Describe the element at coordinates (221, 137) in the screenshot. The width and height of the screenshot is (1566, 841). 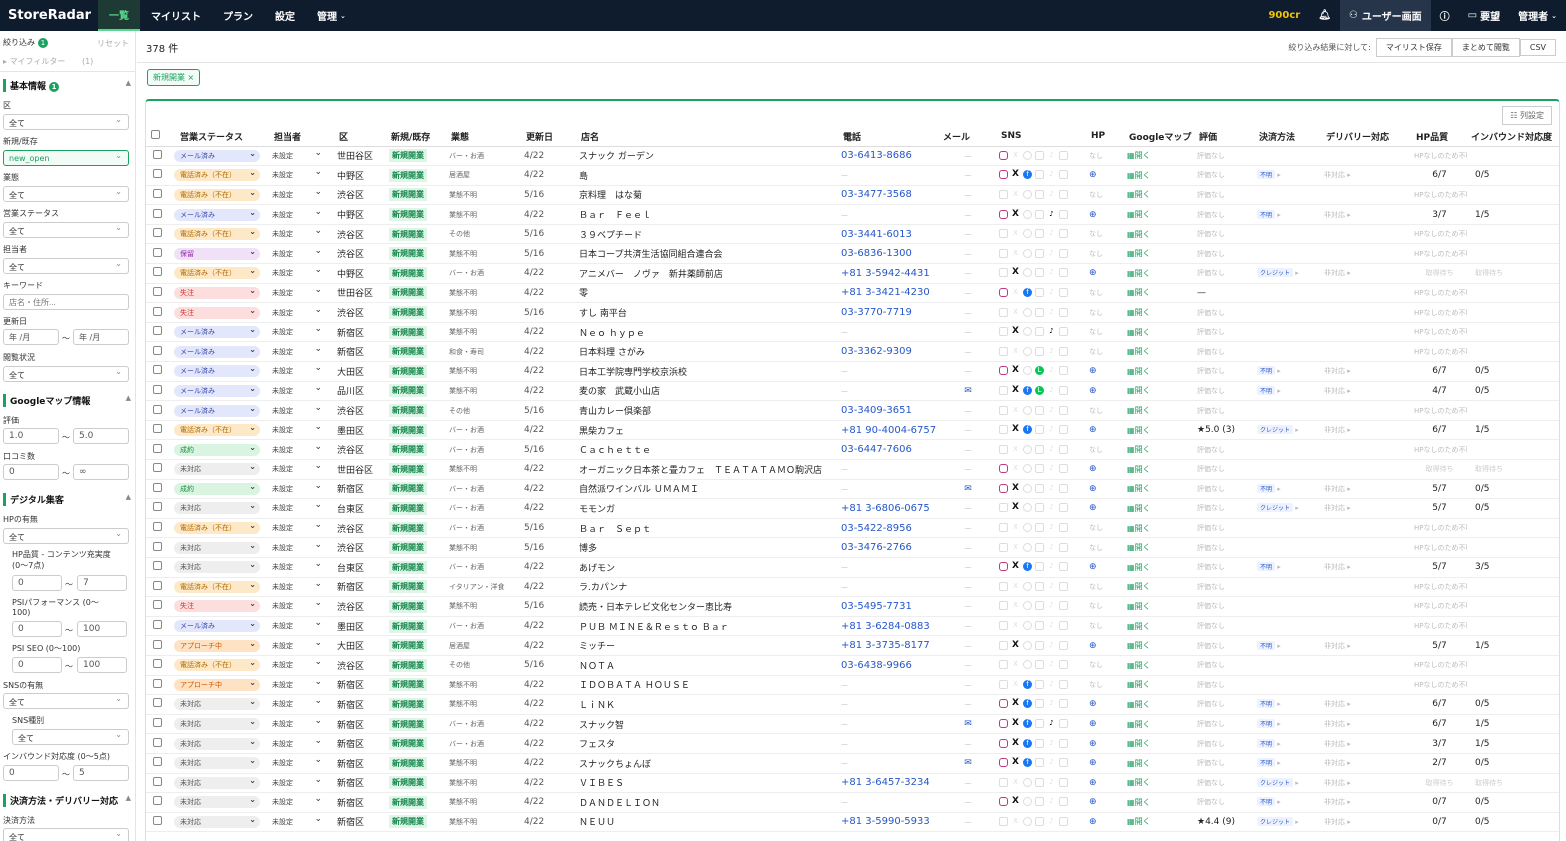
I see `column-header: 営業ステータス` at that location.